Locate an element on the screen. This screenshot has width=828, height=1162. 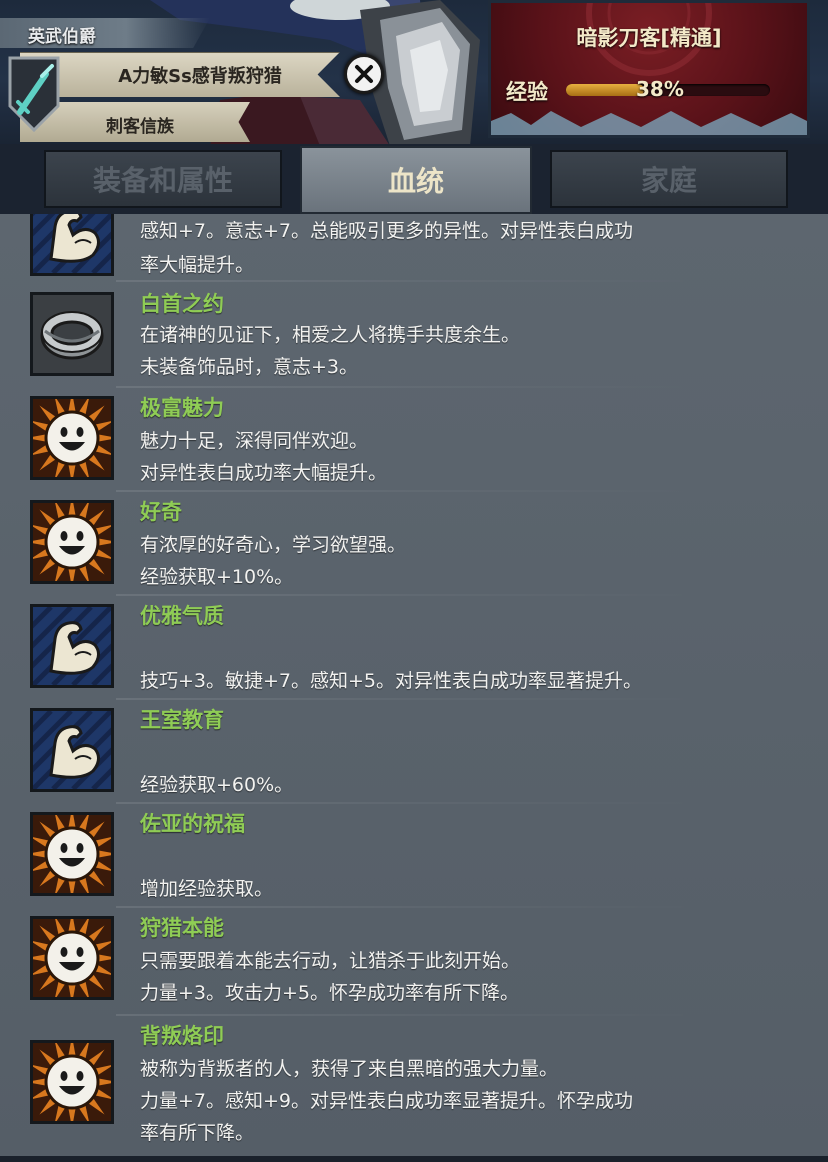
trait-description: 被称为背叛者的人，获得了来自黑暗的强大力量。 is located at coordinates (349, 1069).